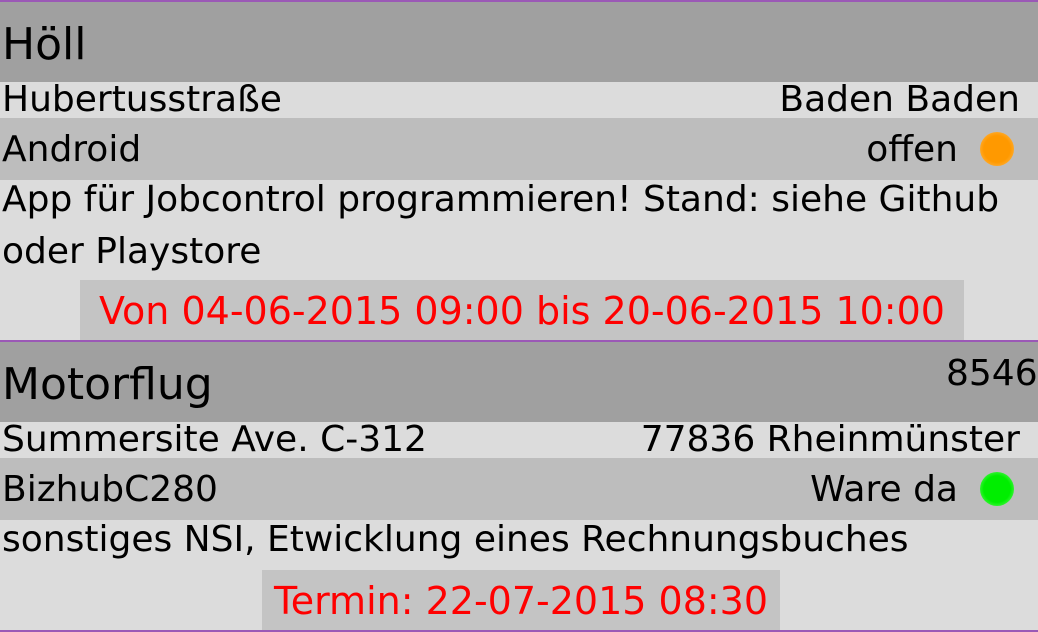 The image size is (1038, 632). What do you see at coordinates (72, 149) in the screenshot?
I see `device-name: Android` at bounding box center [72, 149].